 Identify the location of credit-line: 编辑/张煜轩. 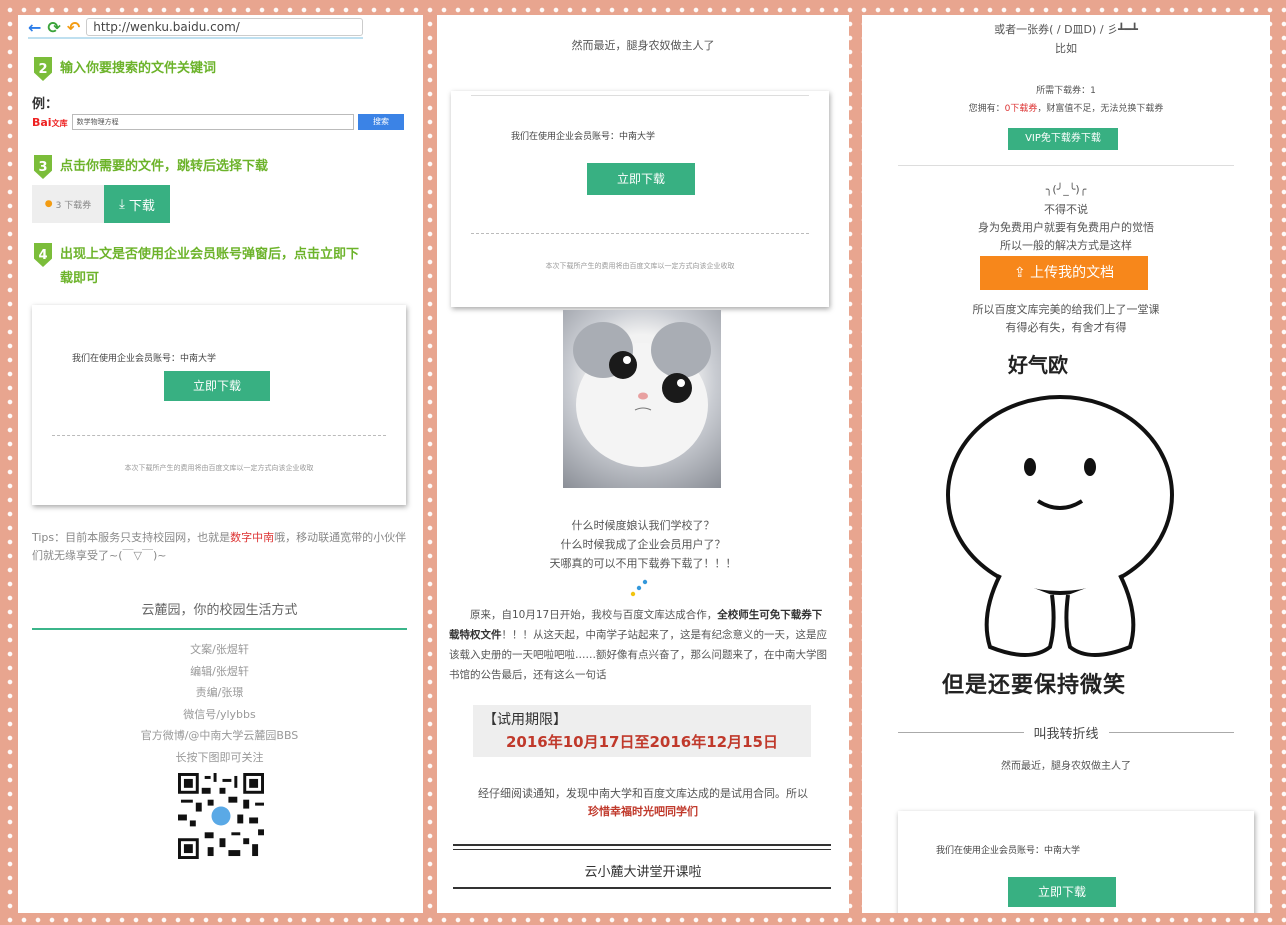
(219, 671).